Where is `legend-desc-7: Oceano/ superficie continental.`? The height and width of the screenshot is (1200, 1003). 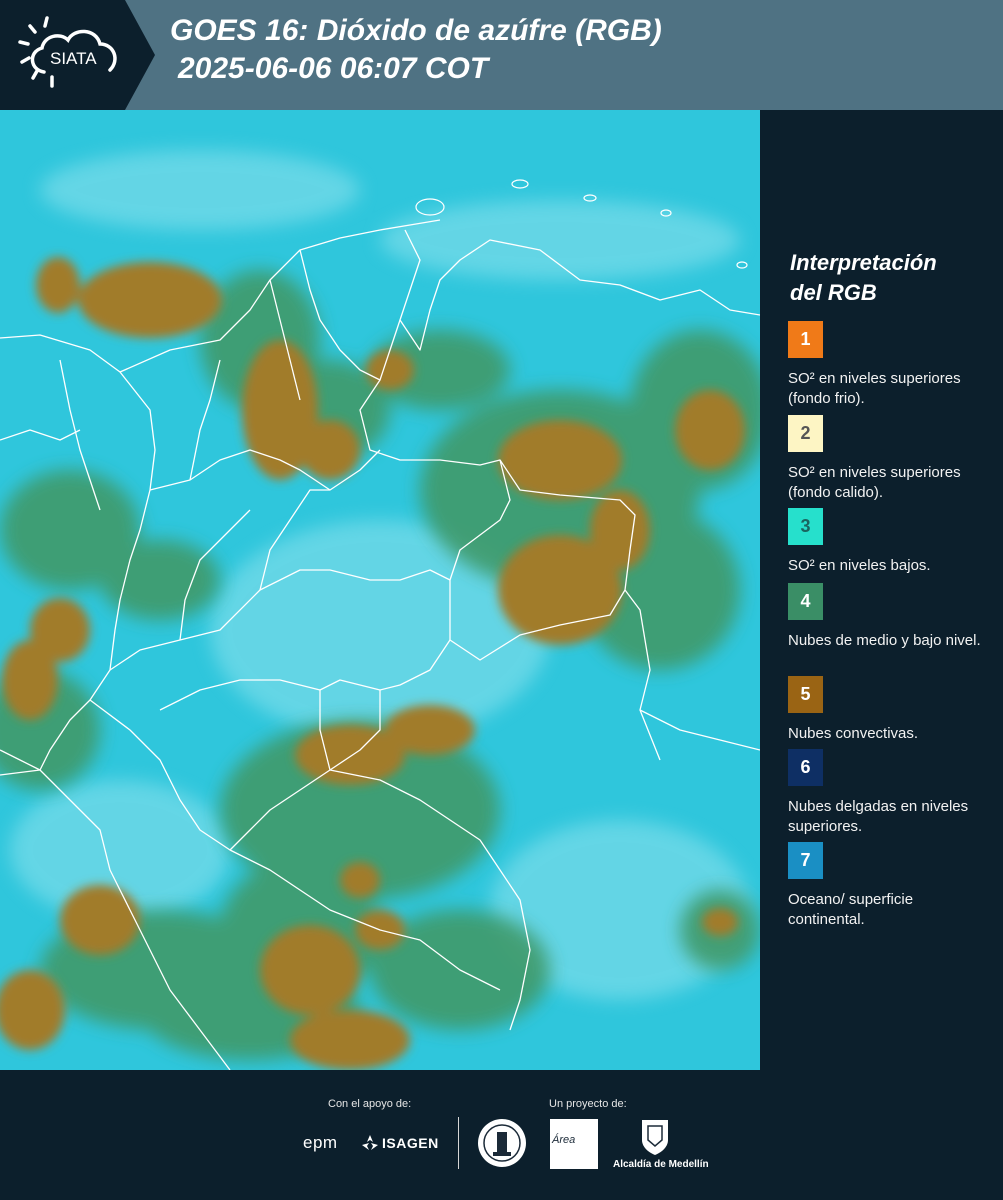
legend-desc-7: Oceano/ superficie continental. is located at coordinates (851, 909).